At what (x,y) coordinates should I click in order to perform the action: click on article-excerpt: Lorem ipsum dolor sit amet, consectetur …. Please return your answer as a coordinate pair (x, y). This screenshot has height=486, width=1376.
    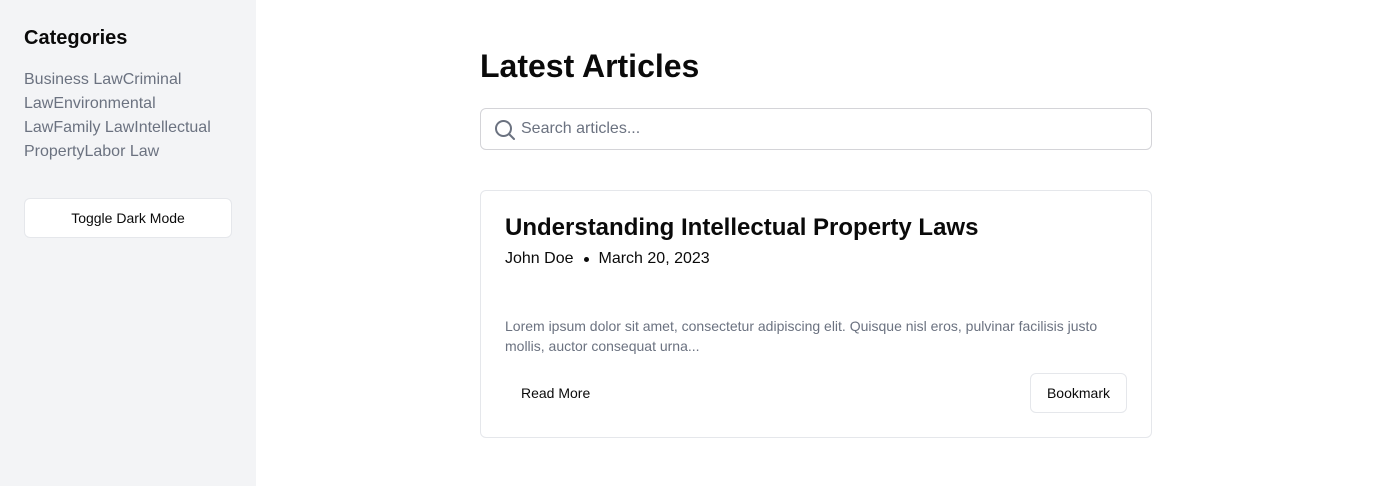
    Looking at the image, I should click on (801, 336).